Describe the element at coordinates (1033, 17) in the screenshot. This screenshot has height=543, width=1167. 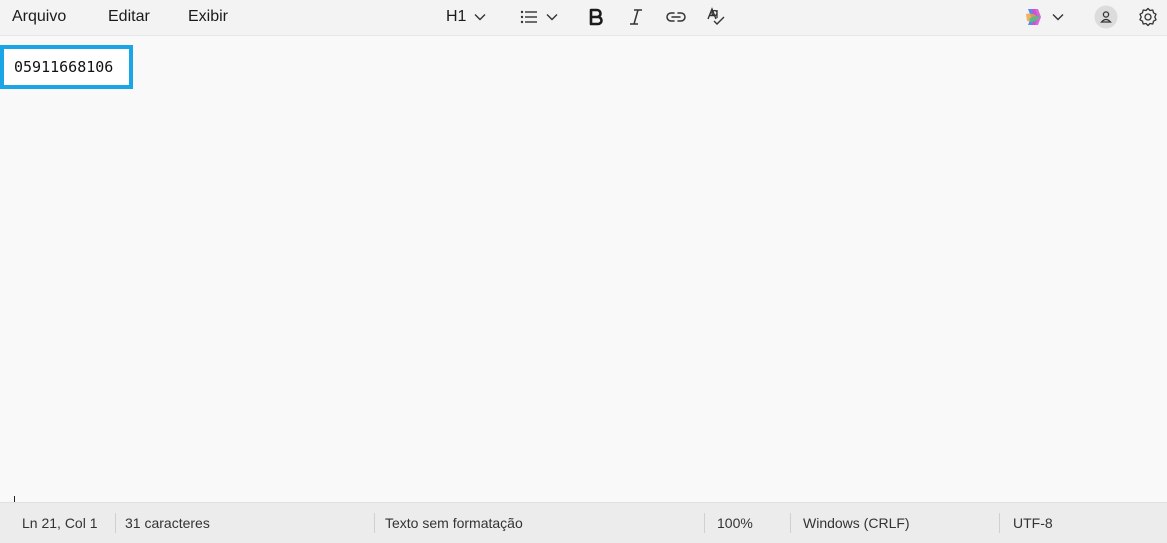
I see `copilot-icon` at that location.